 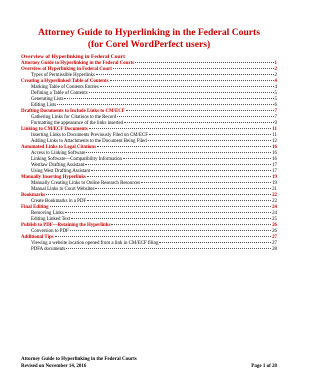 I want to click on footer-revision-date: Revised on November 14, 2016, so click(x=54, y=366).